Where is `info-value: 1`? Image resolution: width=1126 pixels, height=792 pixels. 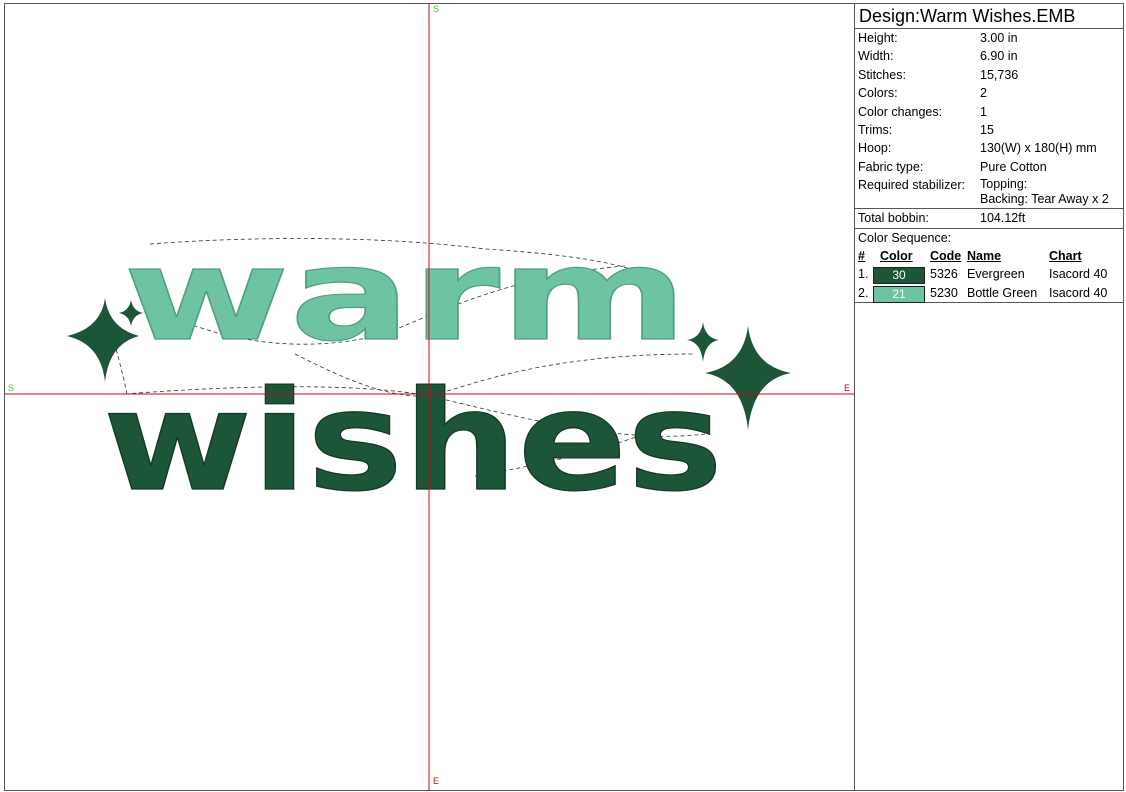 info-value: 1 is located at coordinates (983, 111).